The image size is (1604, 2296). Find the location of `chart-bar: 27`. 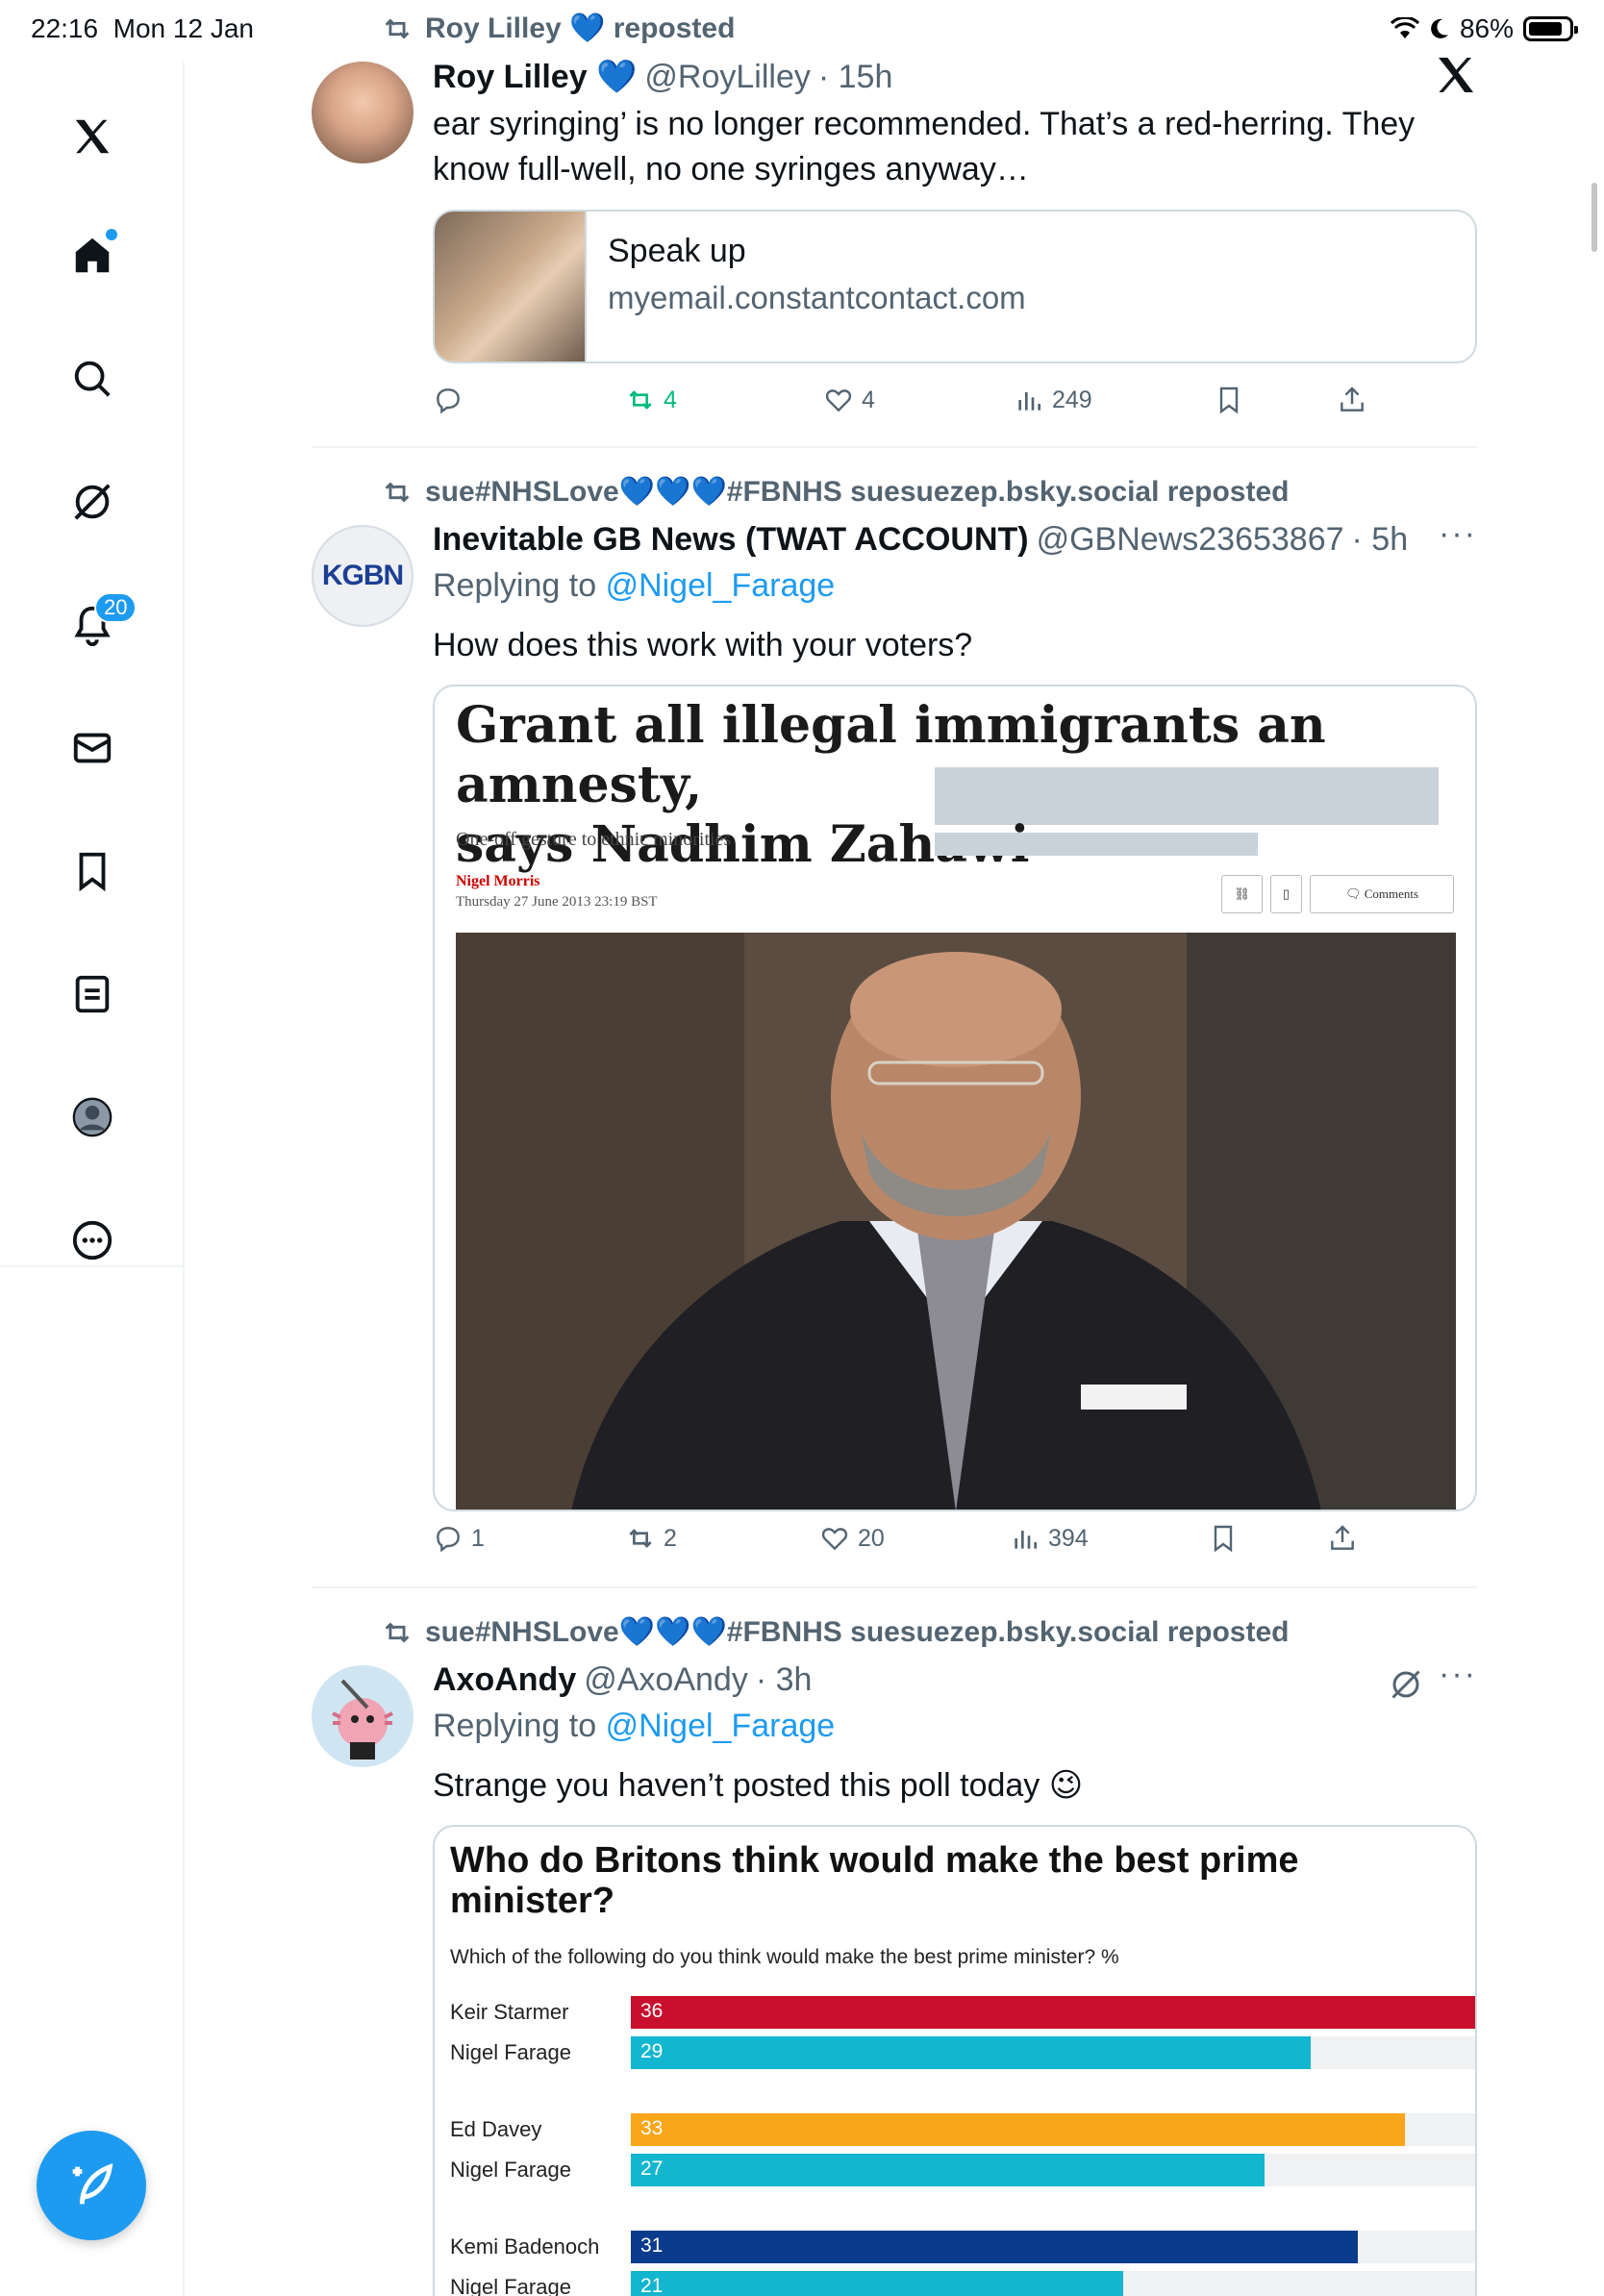

chart-bar: 27 is located at coordinates (948, 2170).